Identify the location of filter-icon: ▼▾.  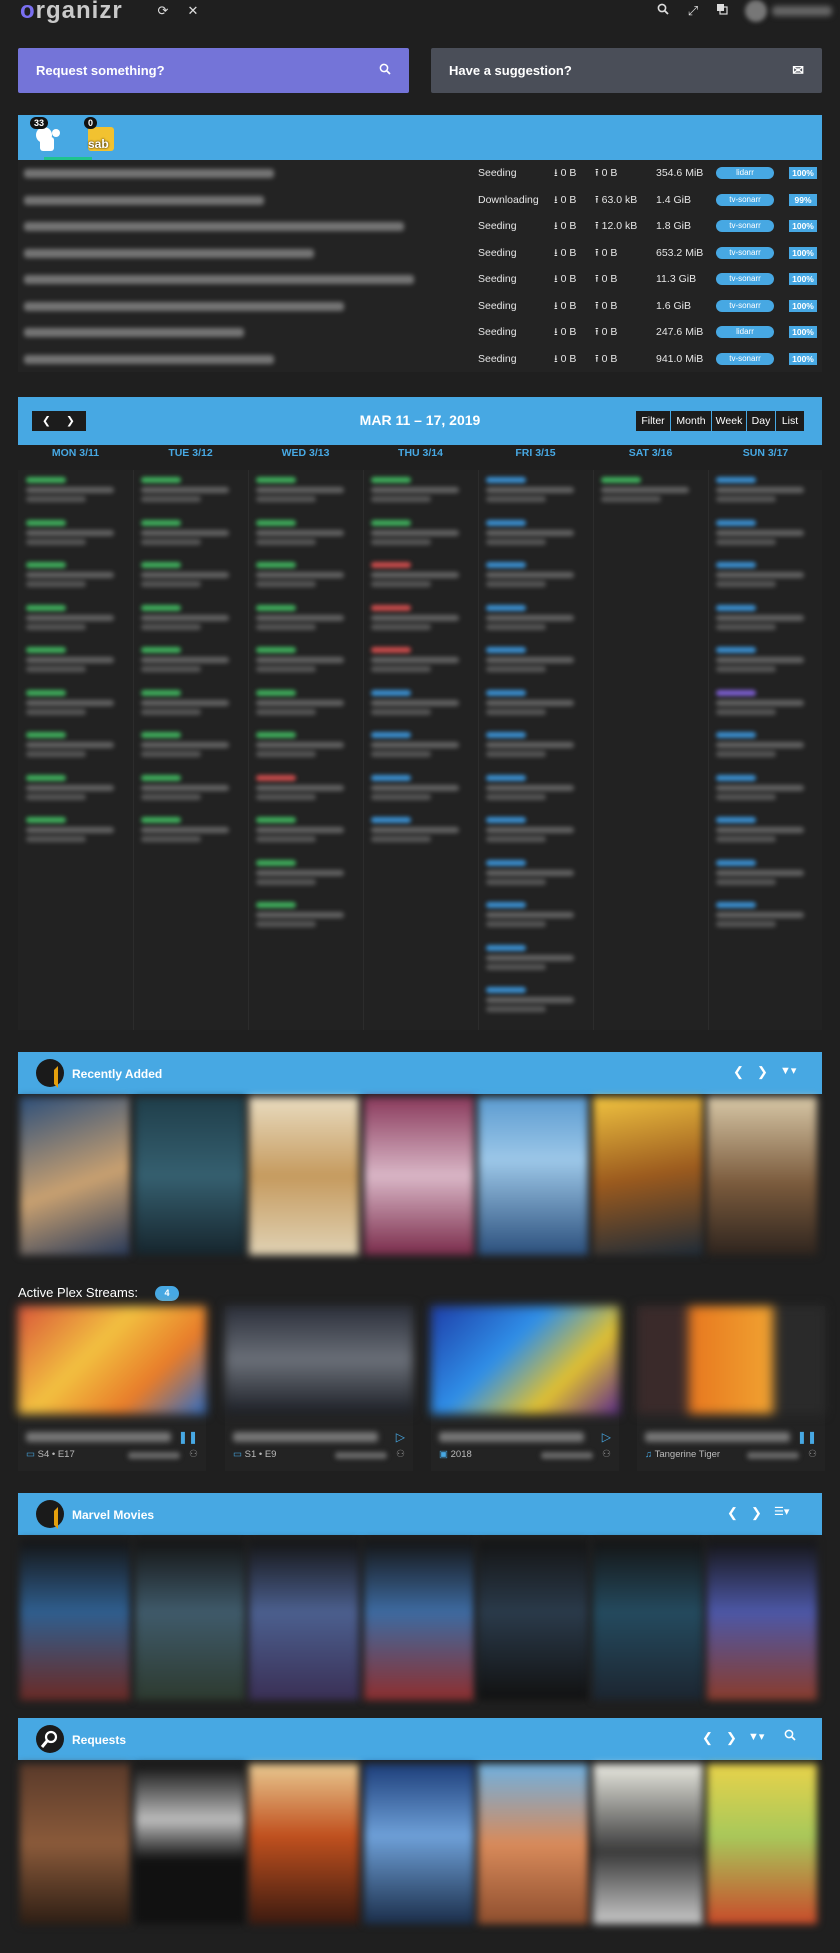
(756, 1736).